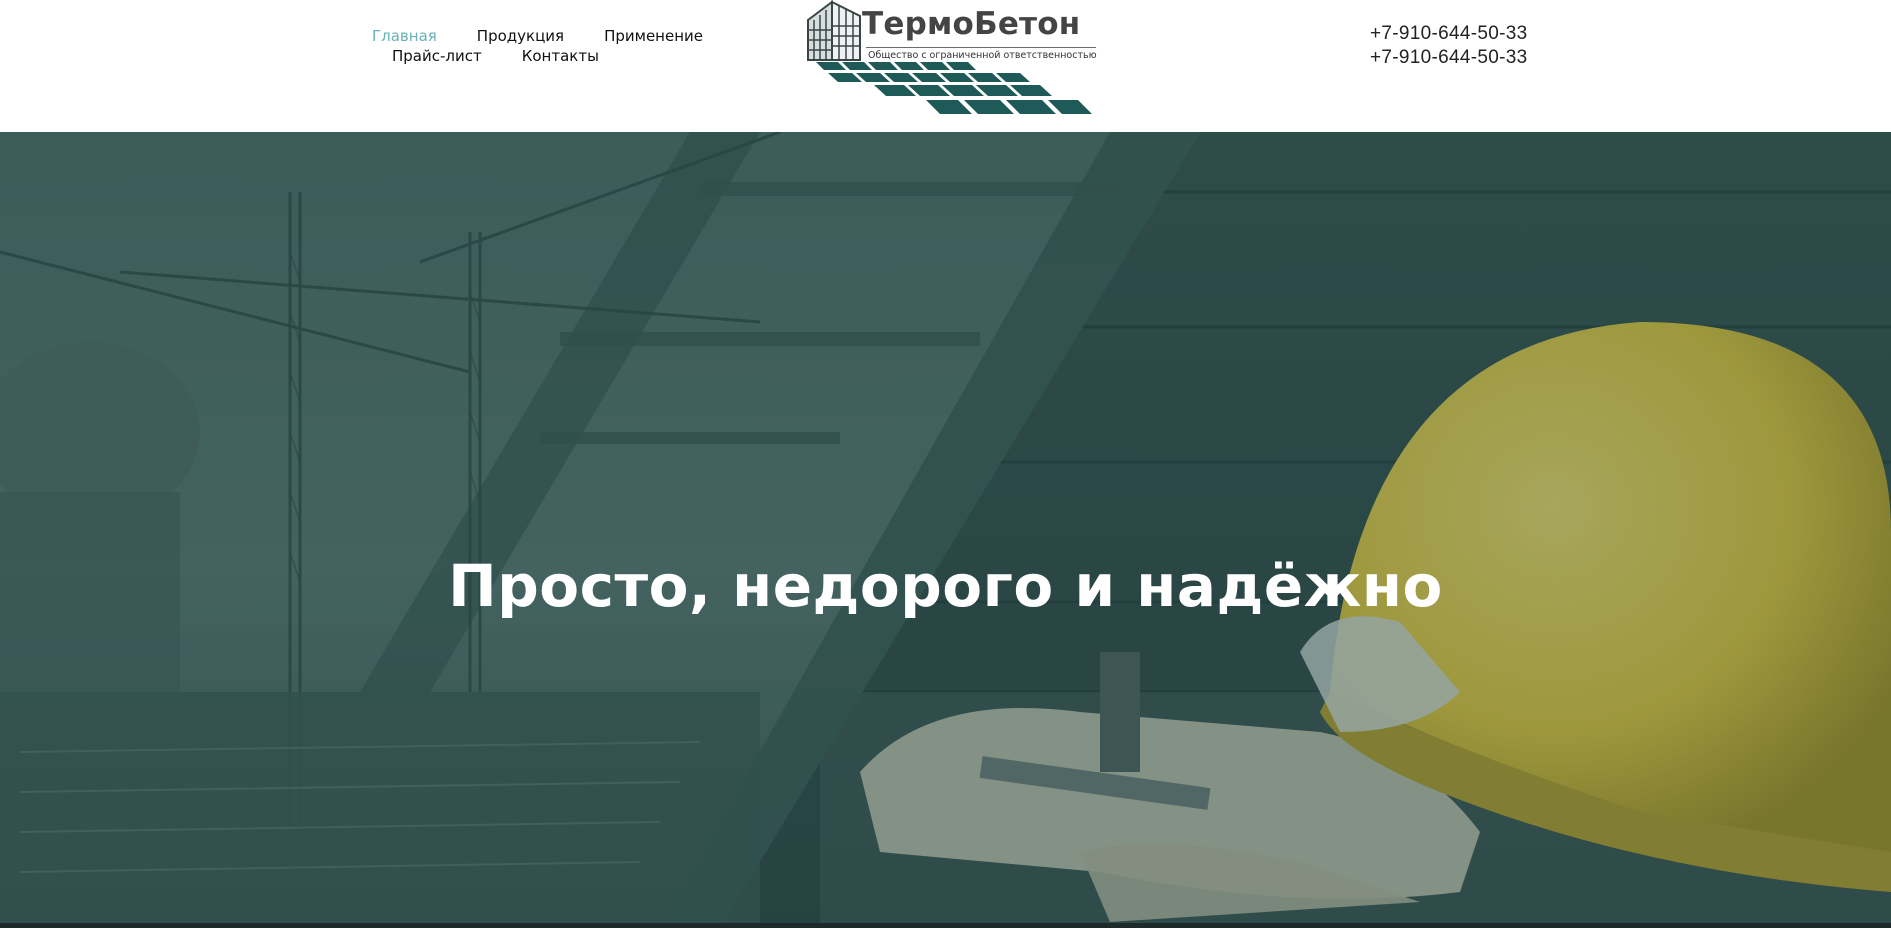 The image size is (1891, 933). Describe the element at coordinates (971, 24) in the screenshot. I see `logo-brand-text: ТермоБетон` at that location.